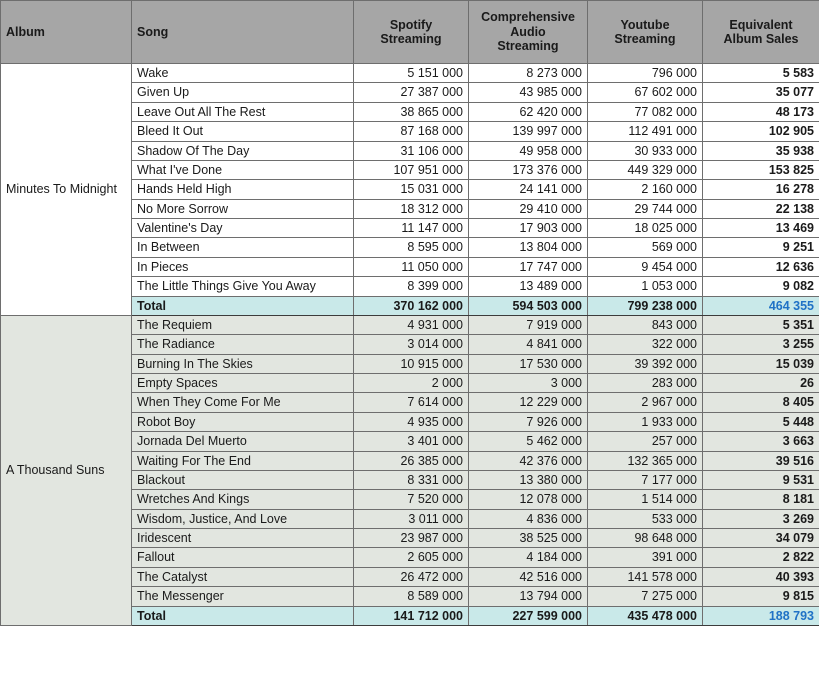 The image size is (819, 677). Describe the element at coordinates (645, 92) in the screenshot. I see `cell-youtube: 67 602 000` at that location.